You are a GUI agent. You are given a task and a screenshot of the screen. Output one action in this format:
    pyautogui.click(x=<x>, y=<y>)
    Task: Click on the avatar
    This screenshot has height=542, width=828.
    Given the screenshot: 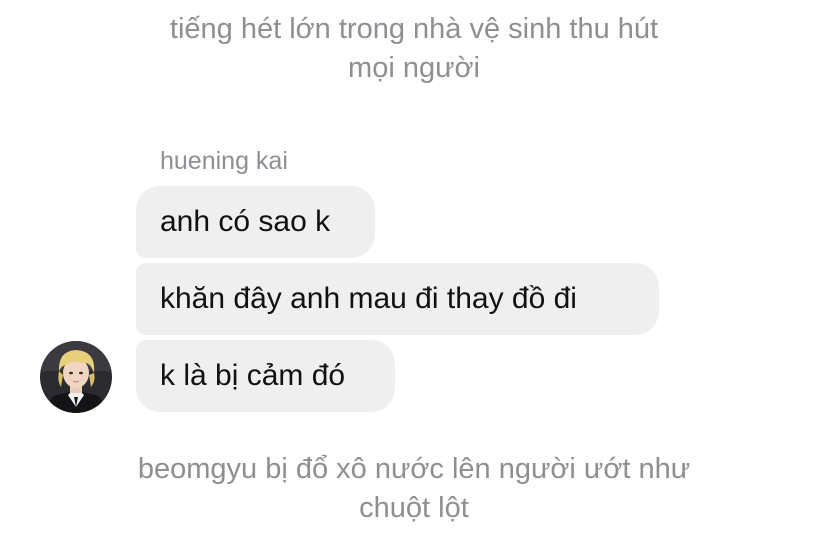 What is the action you would take?
    pyautogui.click(x=76, y=377)
    